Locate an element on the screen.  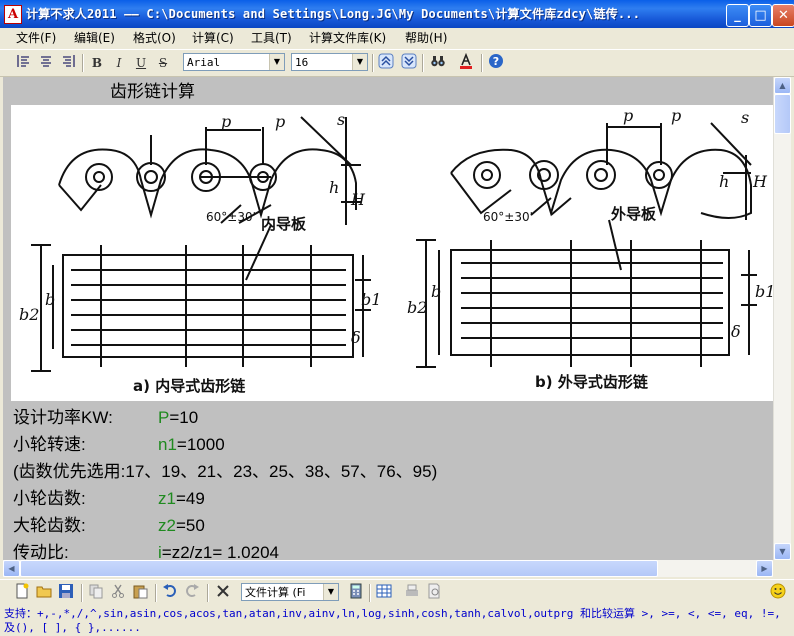
line-label: 大轮齿数: is located at coordinates (49, 525).